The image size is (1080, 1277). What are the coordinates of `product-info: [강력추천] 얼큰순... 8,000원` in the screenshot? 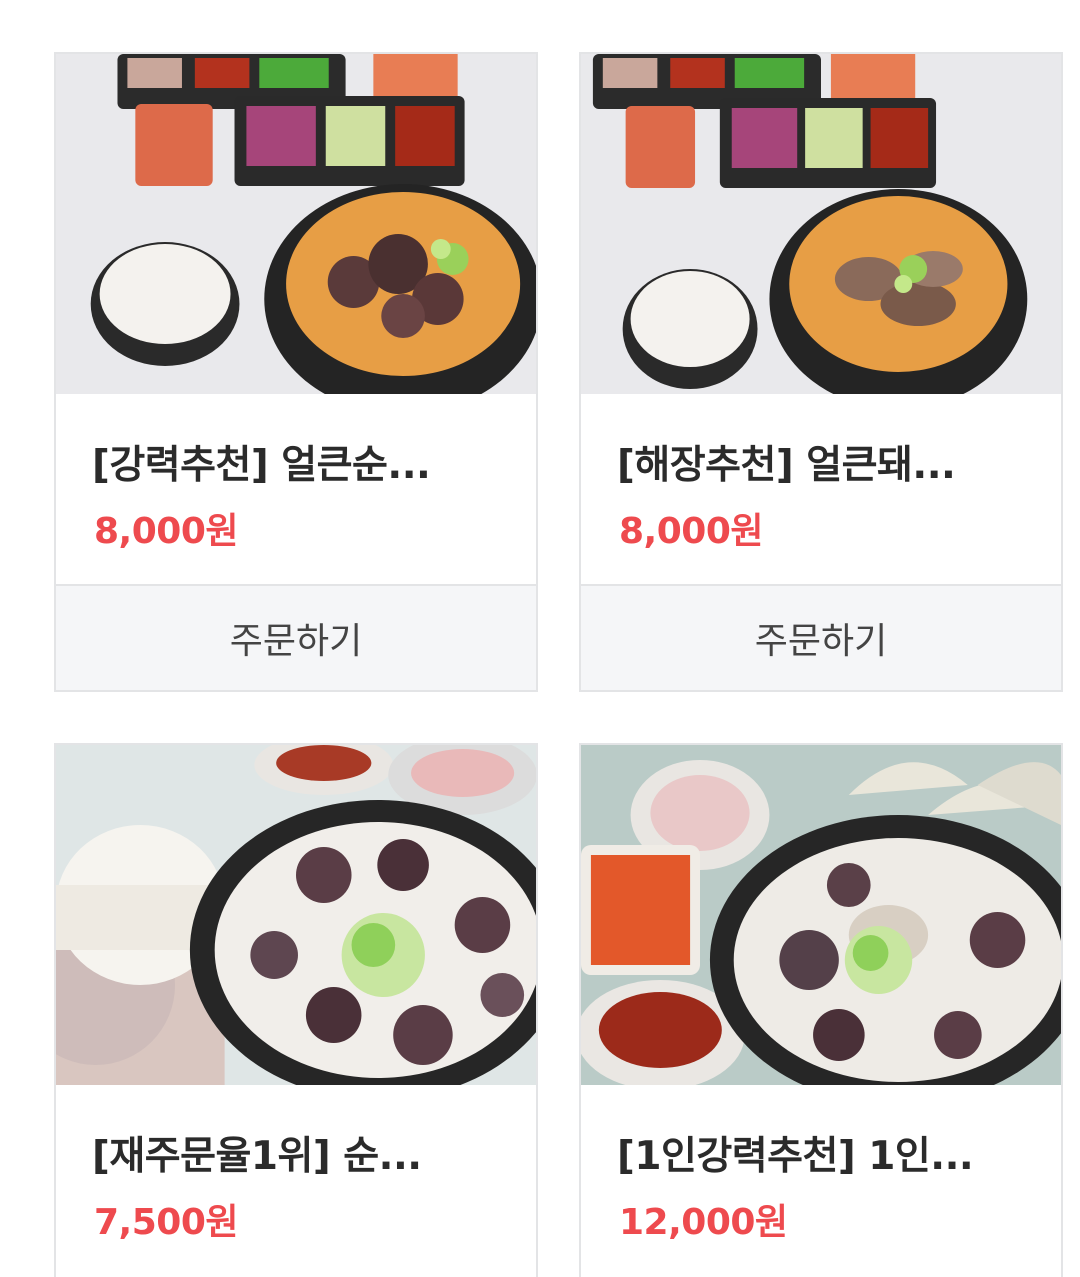 It's located at (296, 490).